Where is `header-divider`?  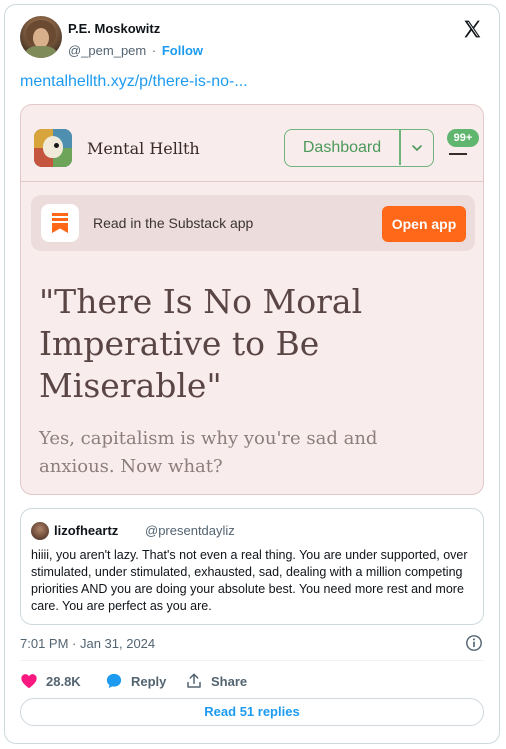 header-divider is located at coordinates (252, 181).